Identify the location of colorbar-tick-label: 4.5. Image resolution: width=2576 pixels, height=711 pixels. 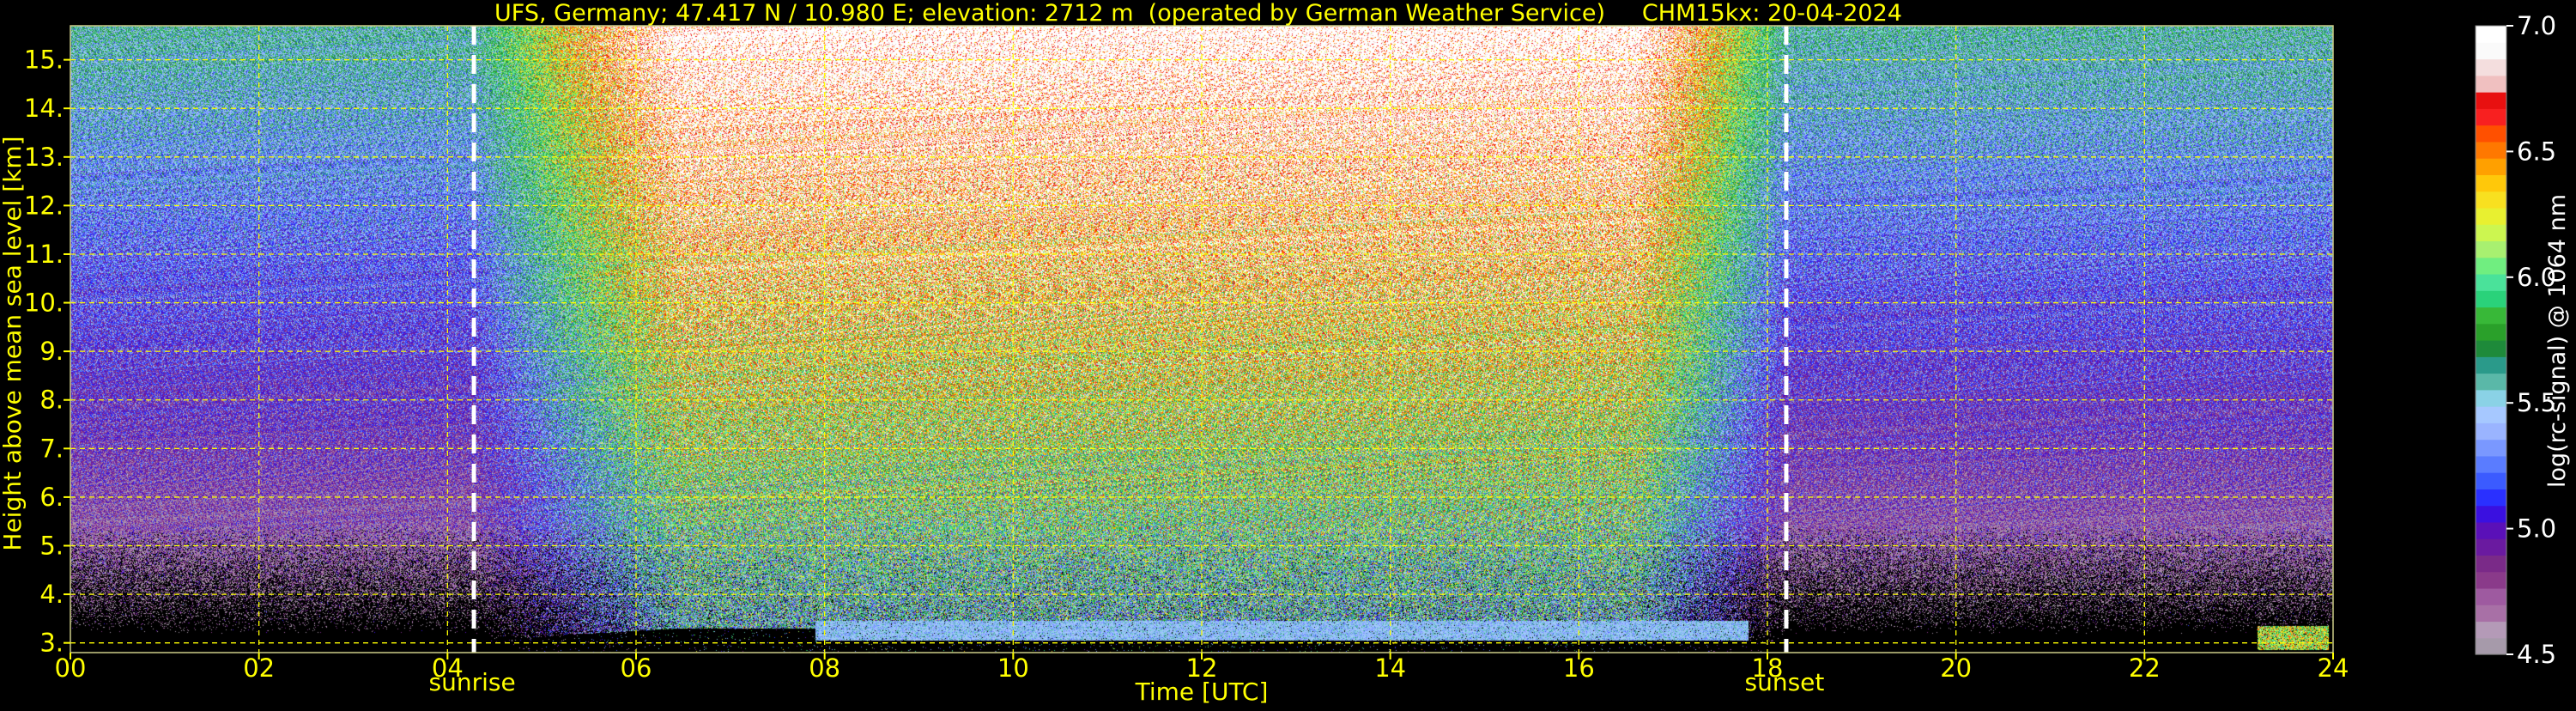
(2536, 654).